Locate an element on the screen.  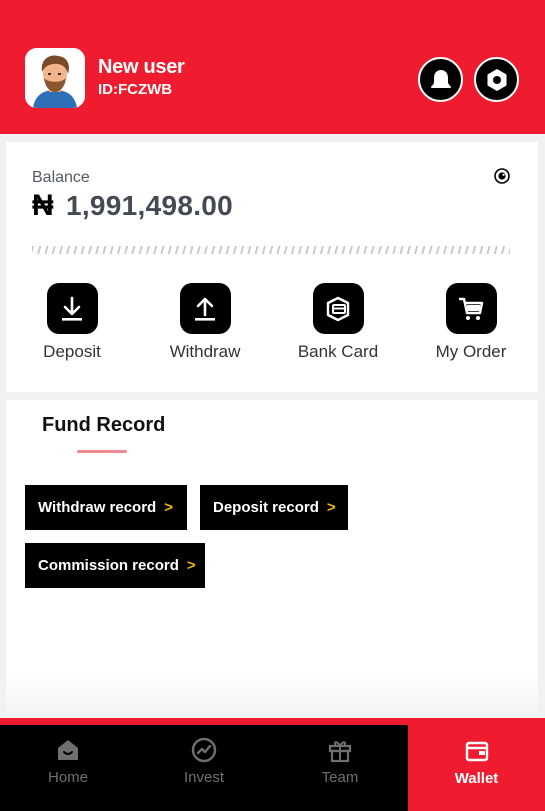
settings-icon is located at coordinates (496, 79).